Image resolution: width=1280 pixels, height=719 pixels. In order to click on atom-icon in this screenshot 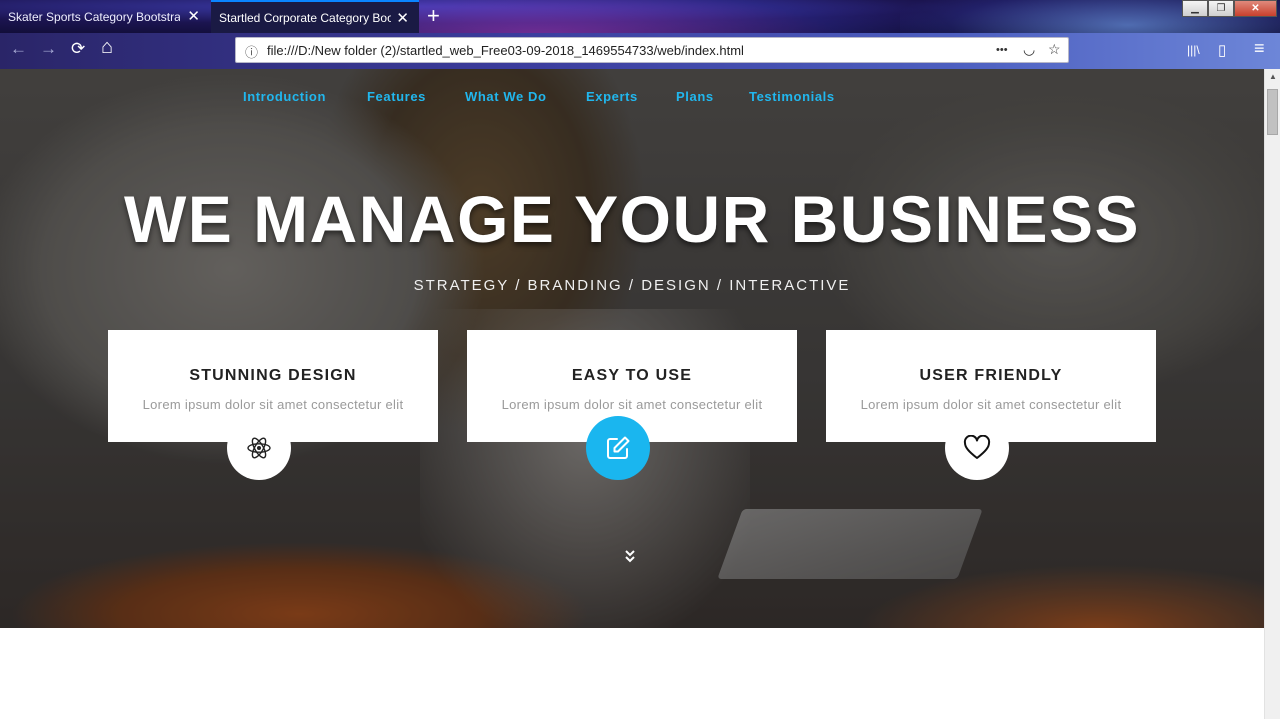, I will do `click(259, 448)`.